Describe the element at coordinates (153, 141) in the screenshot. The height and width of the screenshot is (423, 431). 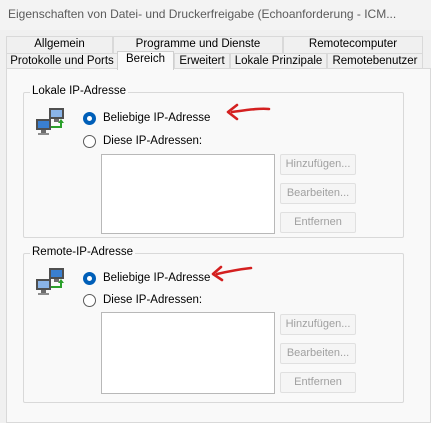
I see `local-these-ip-label: Diese IP-Adressen:` at that location.